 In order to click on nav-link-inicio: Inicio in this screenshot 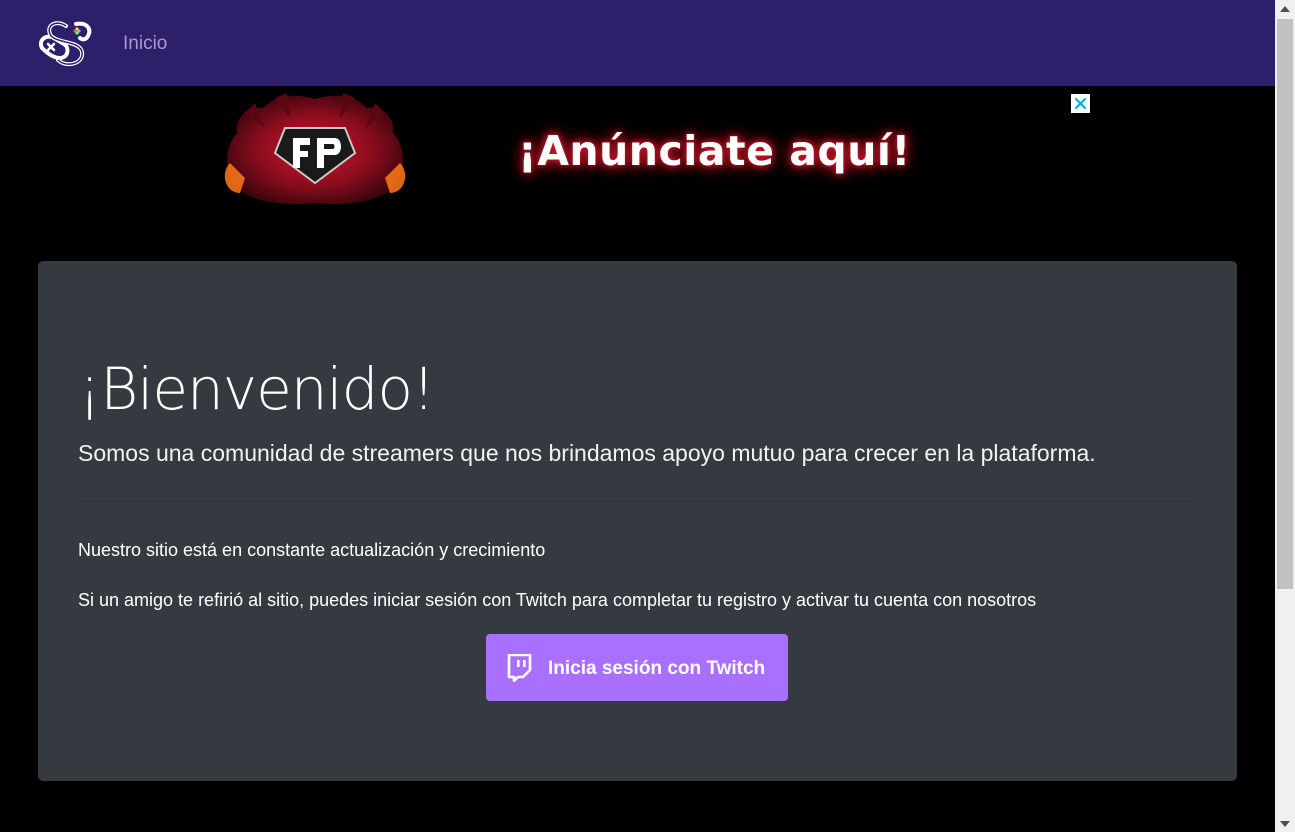, I will do `click(145, 44)`.